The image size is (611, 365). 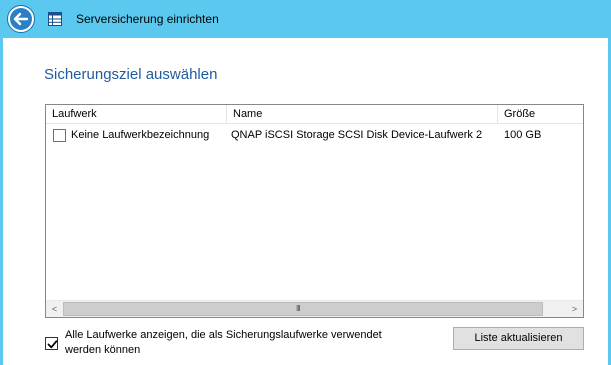 I want to click on scroll-left-button: <, so click(x=54, y=309).